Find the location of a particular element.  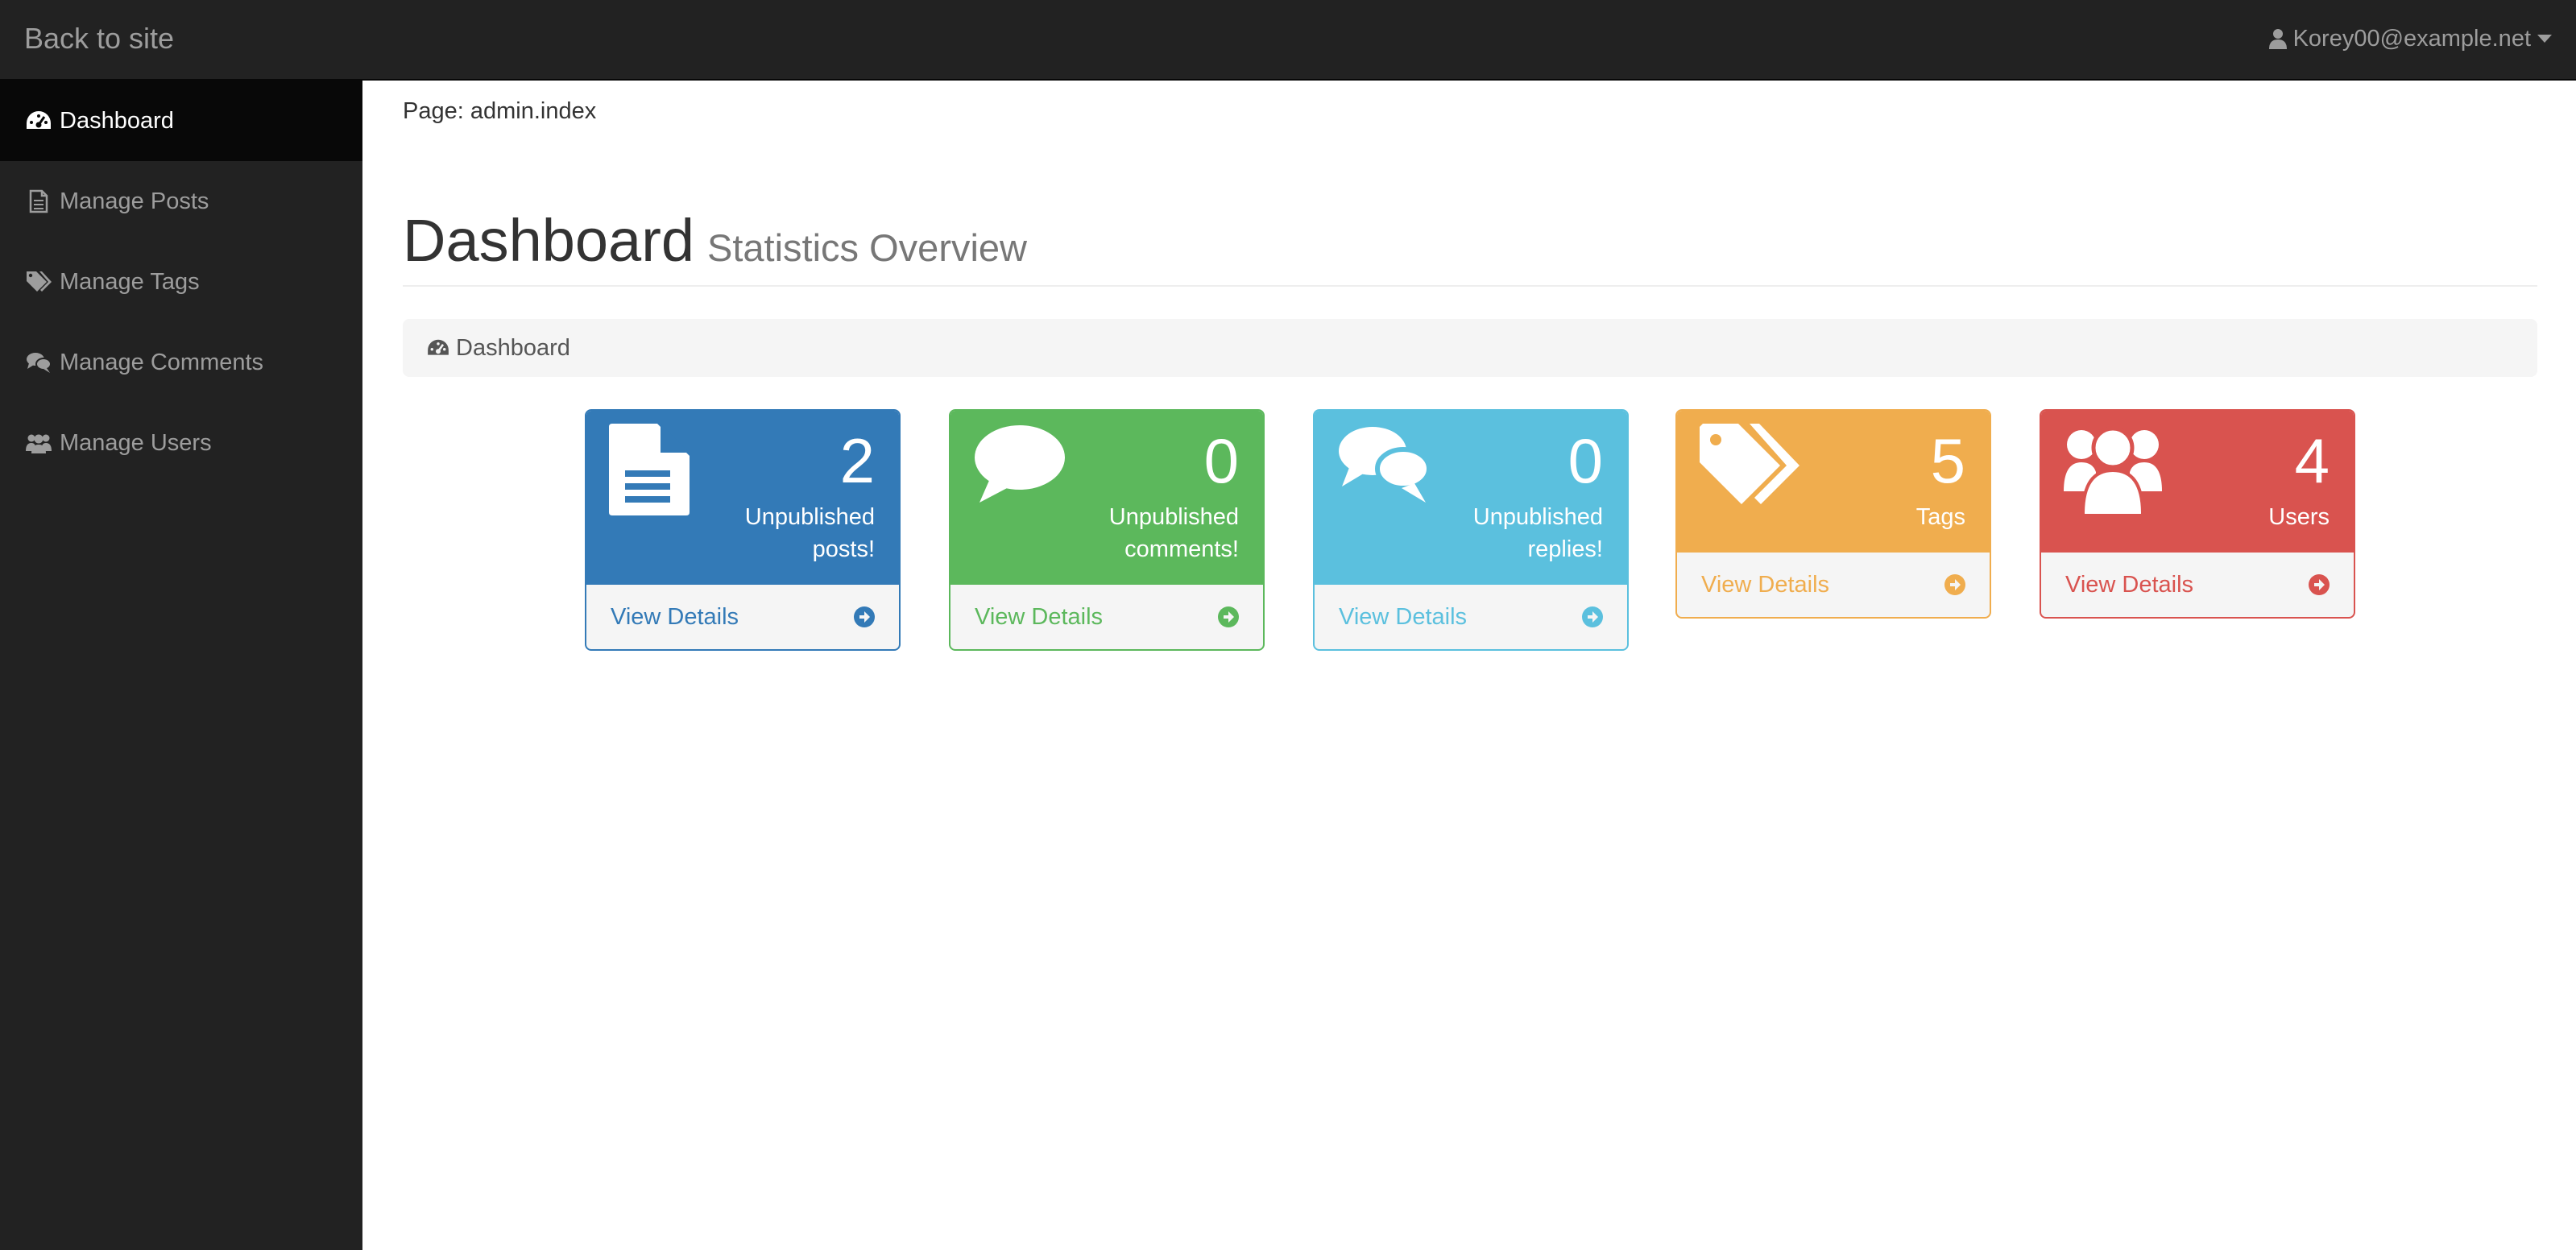

stat-card-header: 5 Tags is located at coordinates (1833, 481).